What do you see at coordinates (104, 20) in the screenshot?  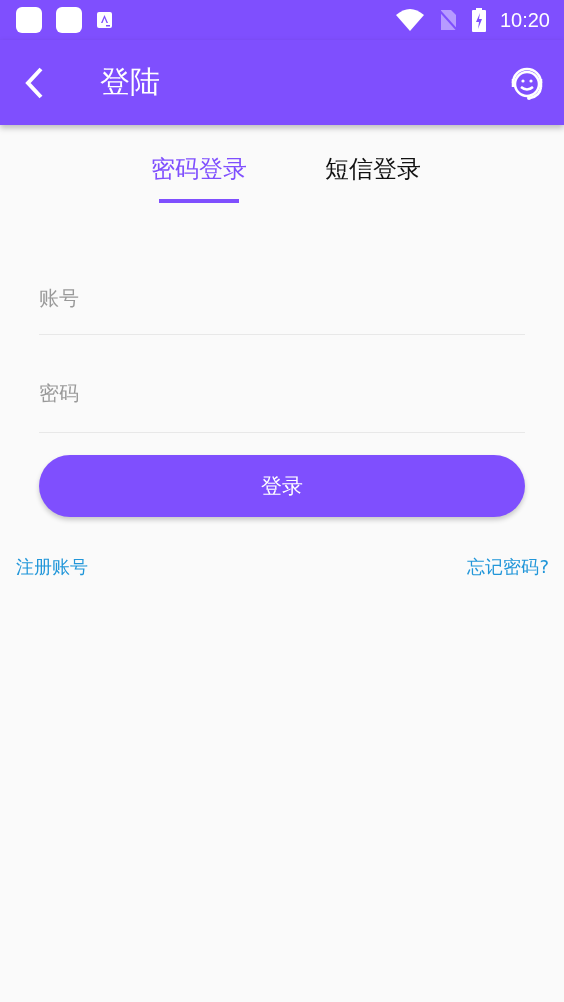 I see `keyboard-icon` at bounding box center [104, 20].